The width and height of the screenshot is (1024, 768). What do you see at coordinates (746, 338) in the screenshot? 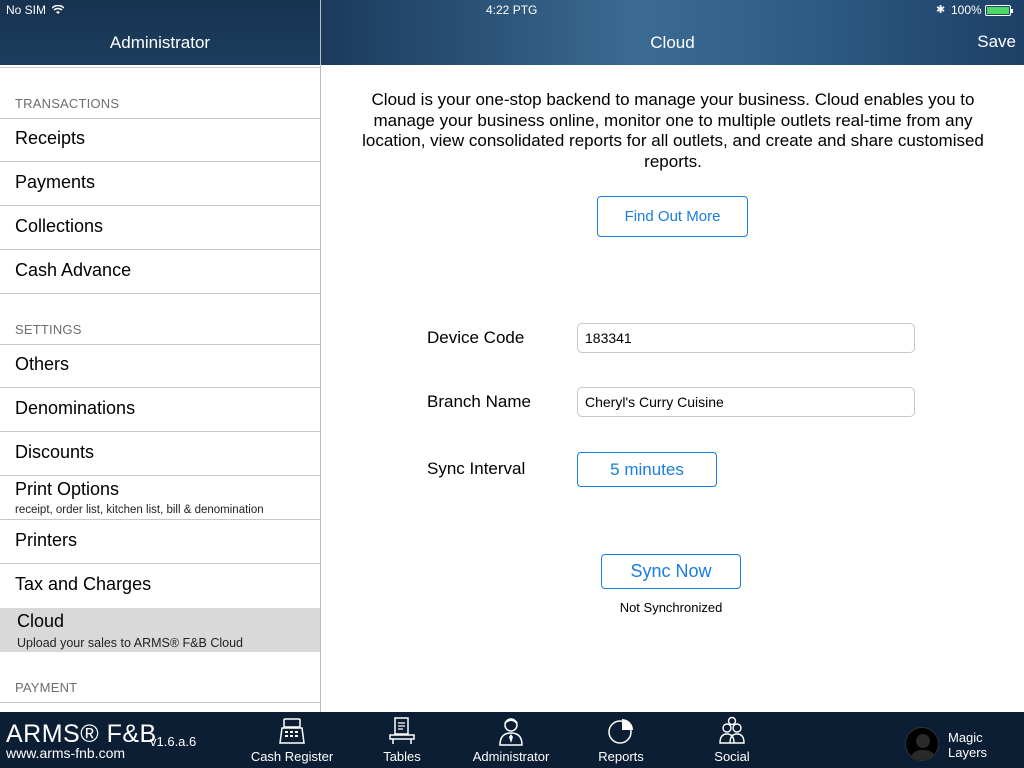
I see `device-code-field: 183341` at bounding box center [746, 338].